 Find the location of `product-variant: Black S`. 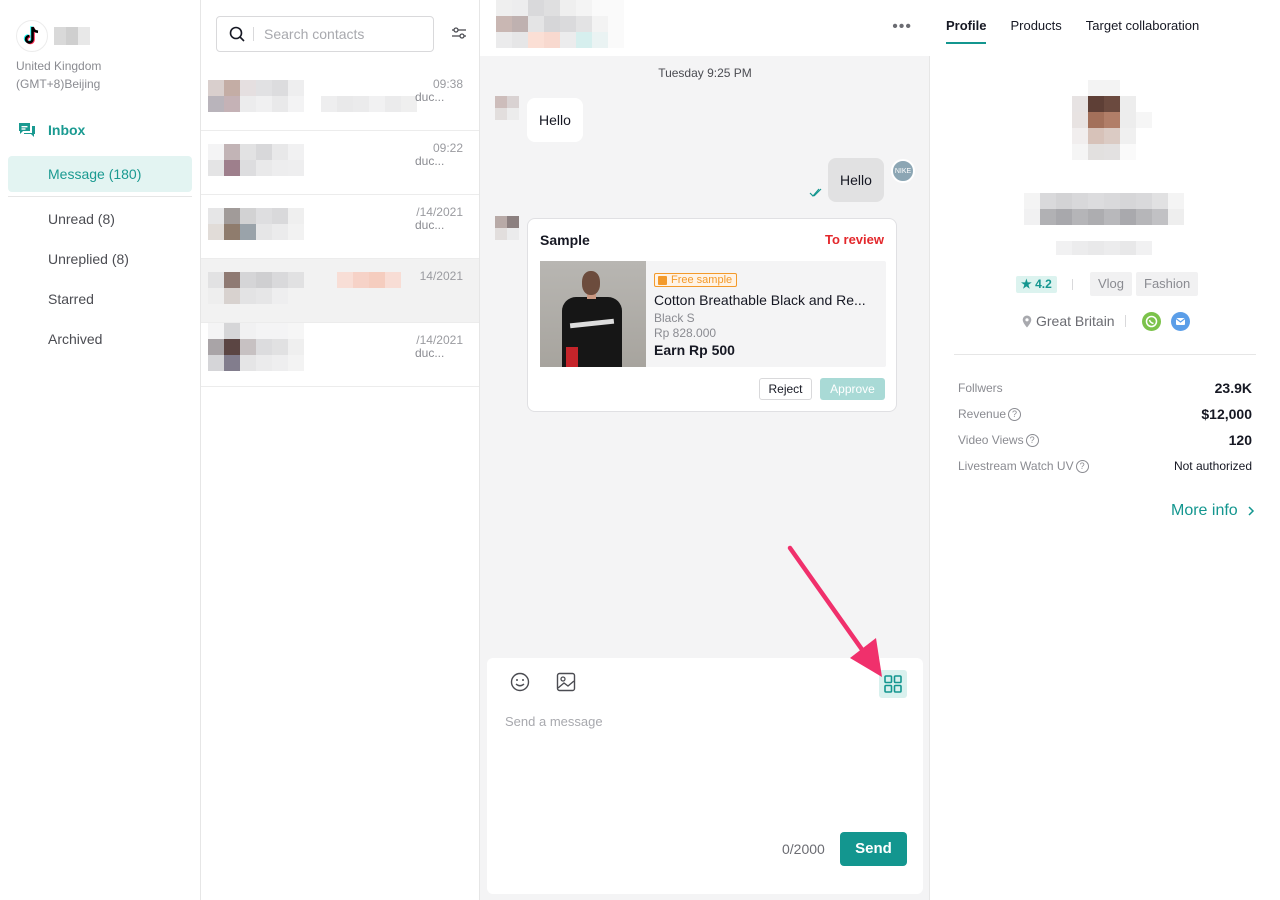

product-variant: Black S is located at coordinates (674, 318).